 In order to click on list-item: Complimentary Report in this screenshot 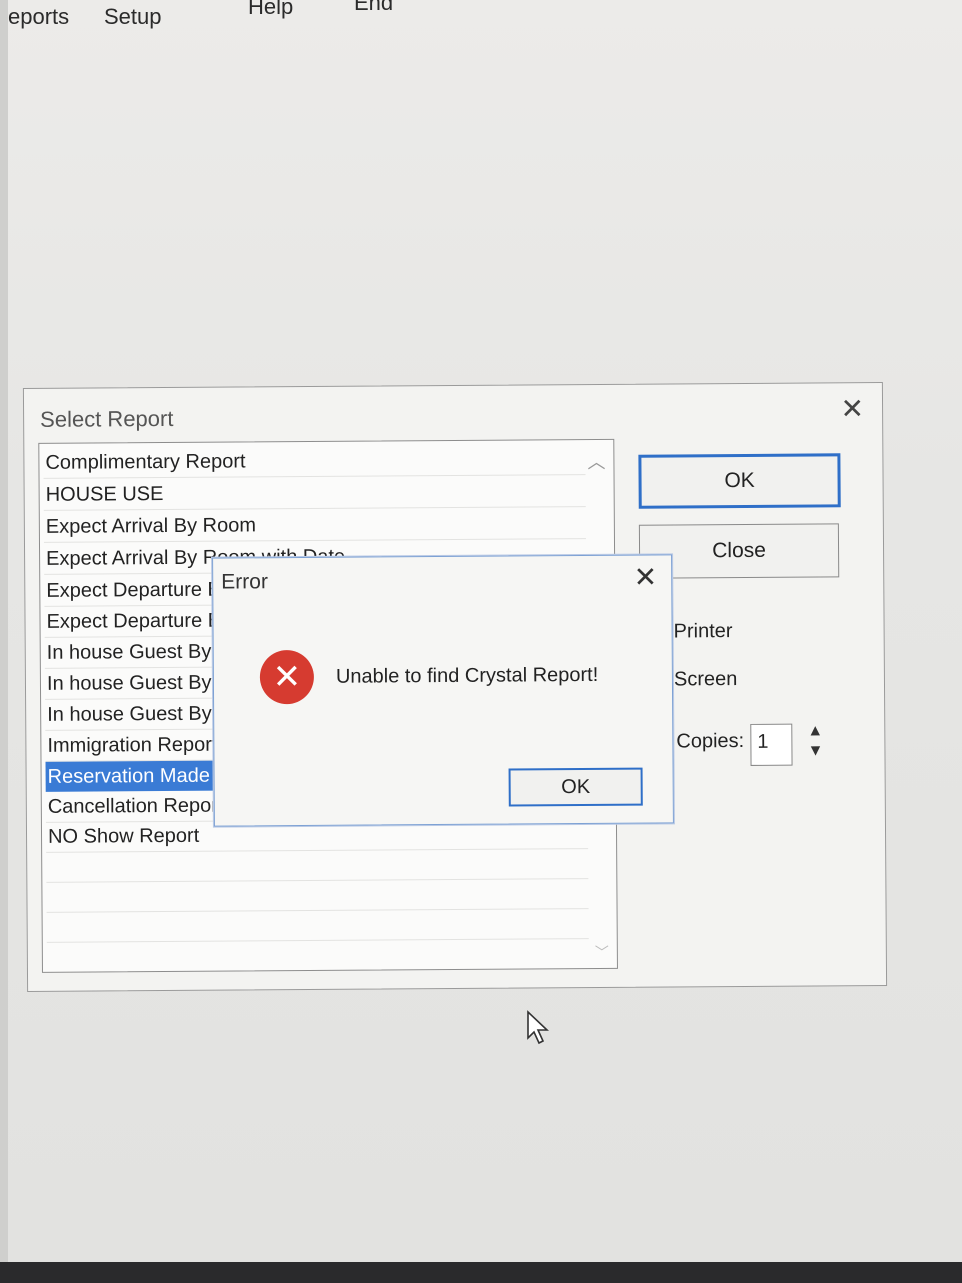, I will do `click(314, 461)`.